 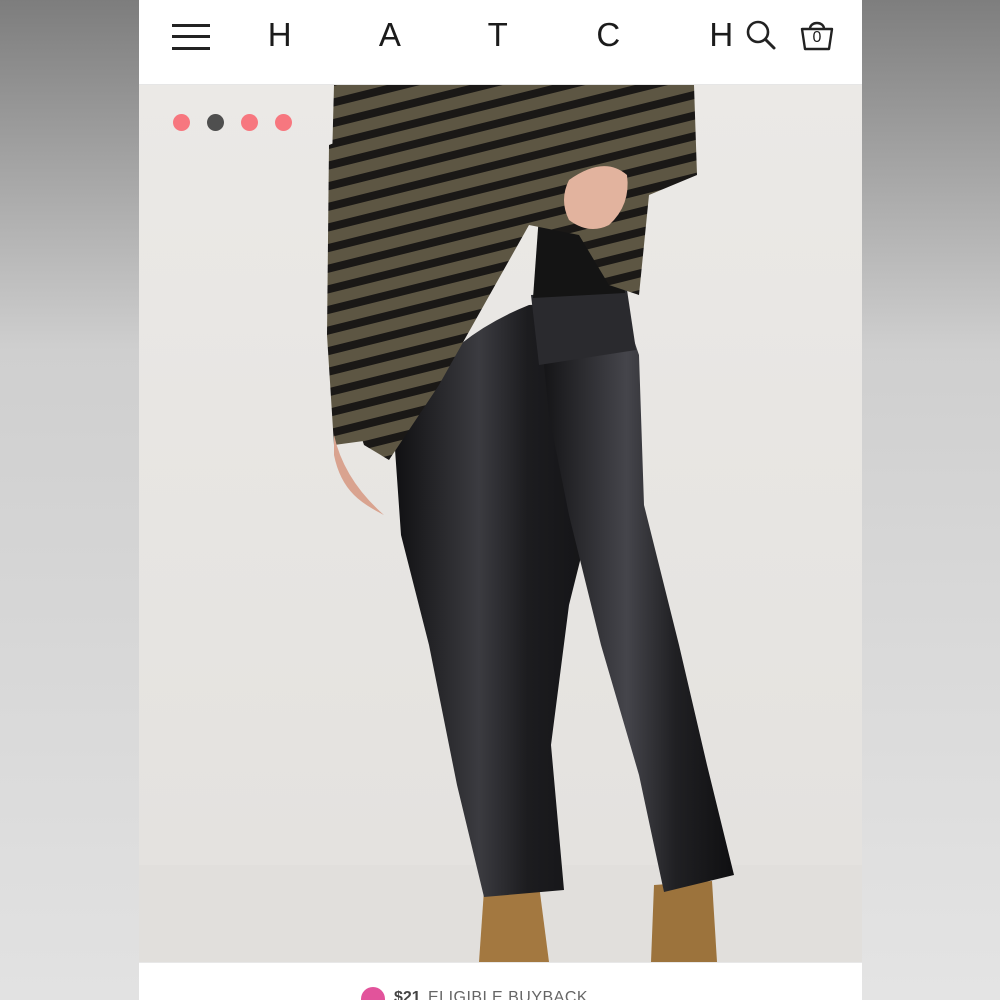 What do you see at coordinates (407, 994) in the screenshot?
I see `buyback-price: $21` at bounding box center [407, 994].